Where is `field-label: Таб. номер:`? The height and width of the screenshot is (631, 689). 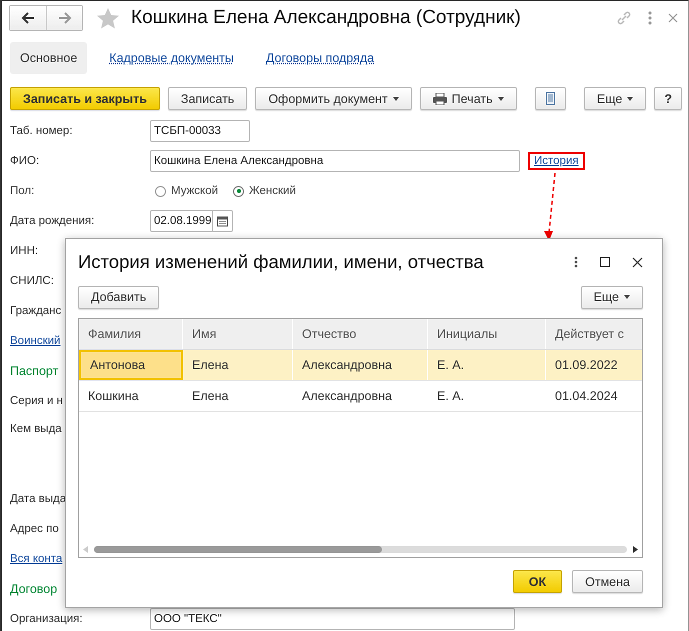 field-label: Таб. номер: is located at coordinates (41, 131).